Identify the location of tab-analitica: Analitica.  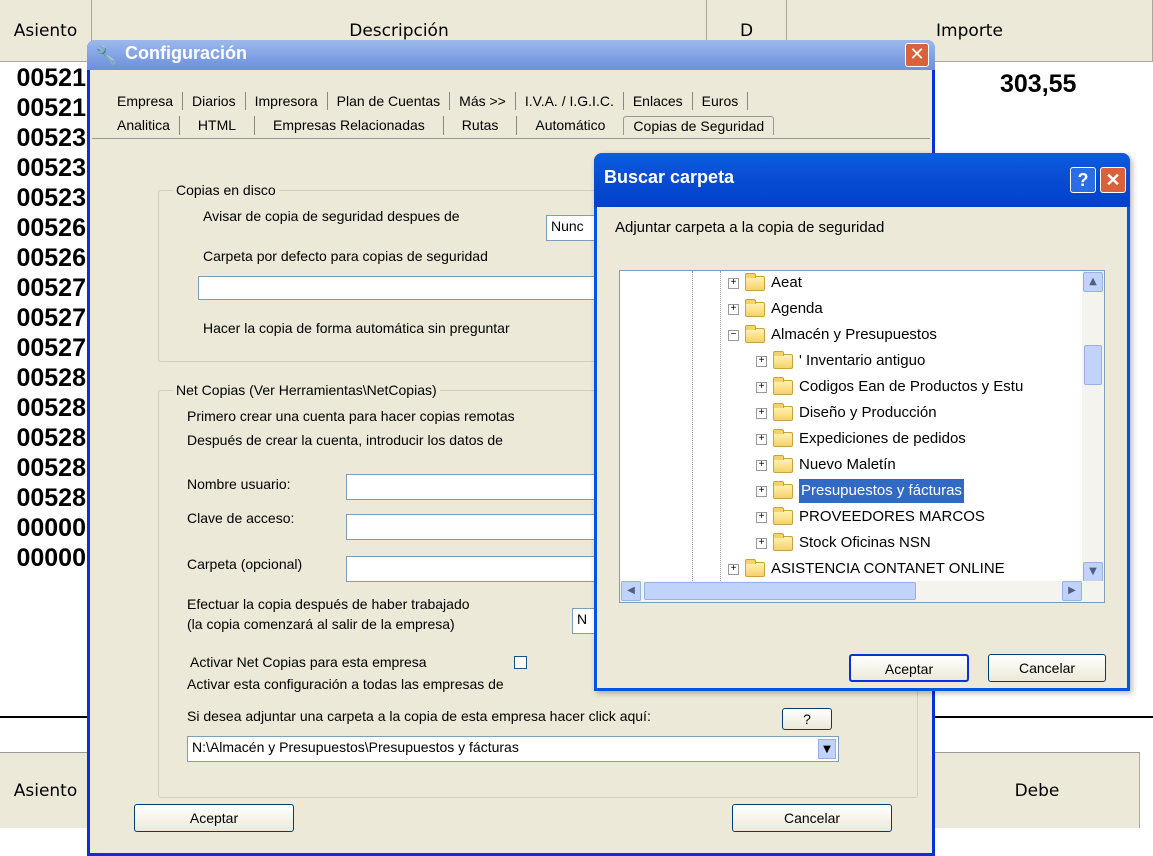
(144, 125).